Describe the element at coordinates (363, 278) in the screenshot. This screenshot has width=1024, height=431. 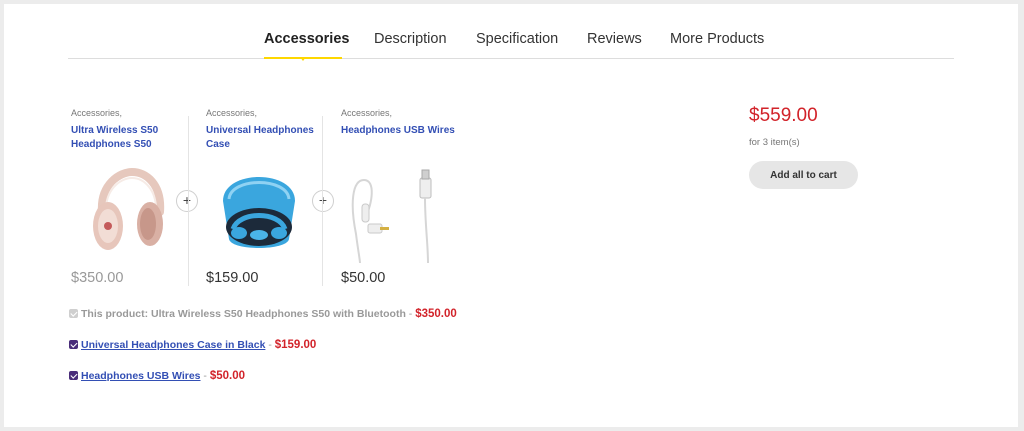
I see `product-price: $50.00` at that location.